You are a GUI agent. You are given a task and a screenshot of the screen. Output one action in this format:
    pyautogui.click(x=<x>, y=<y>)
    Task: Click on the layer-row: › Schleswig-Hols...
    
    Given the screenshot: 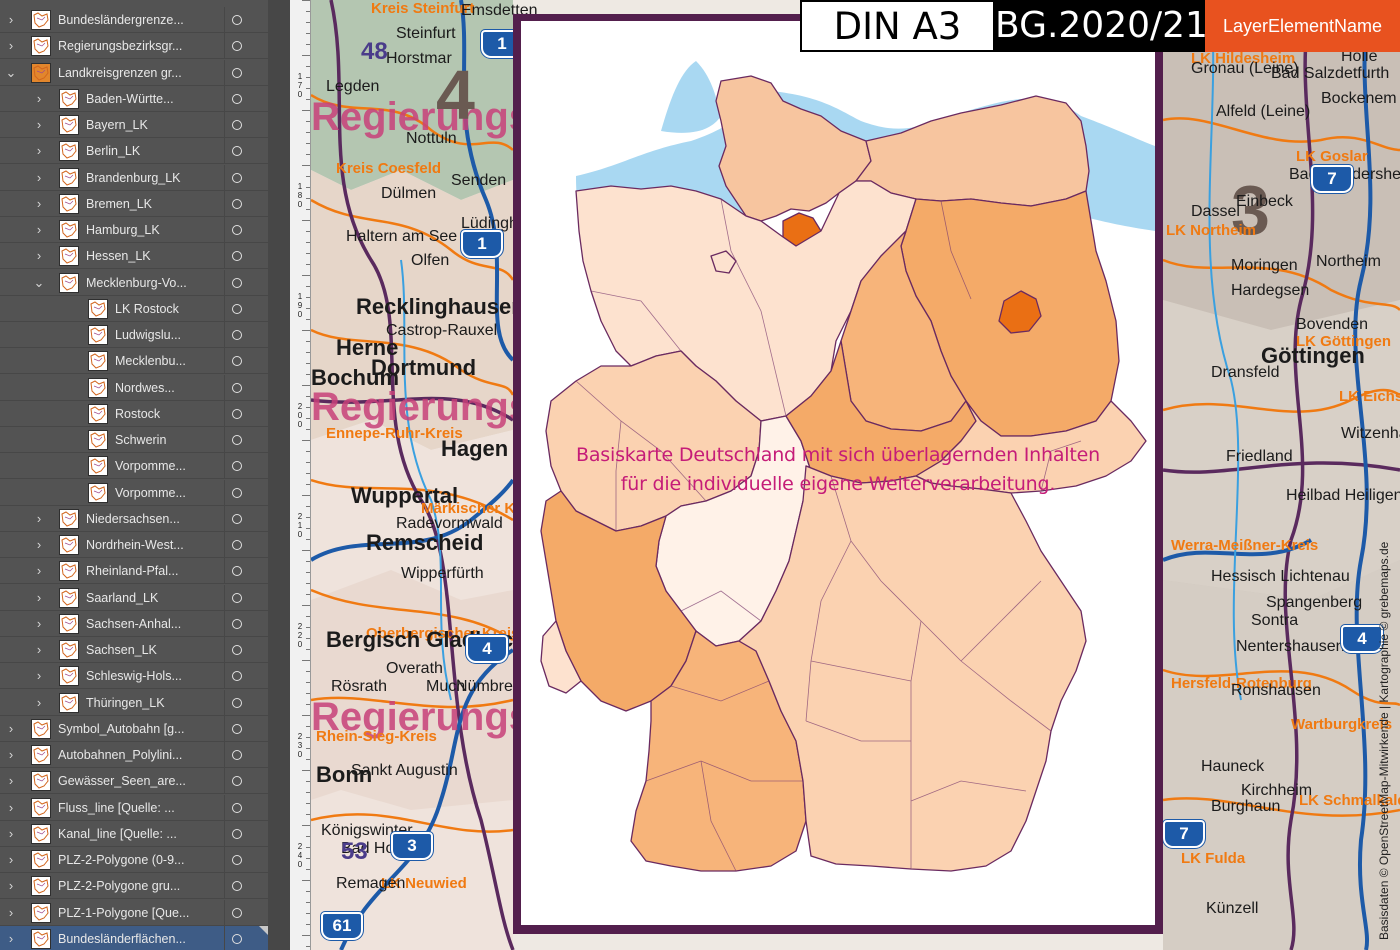 What is the action you would take?
    pyautogui.click(x=134, y=676)
    